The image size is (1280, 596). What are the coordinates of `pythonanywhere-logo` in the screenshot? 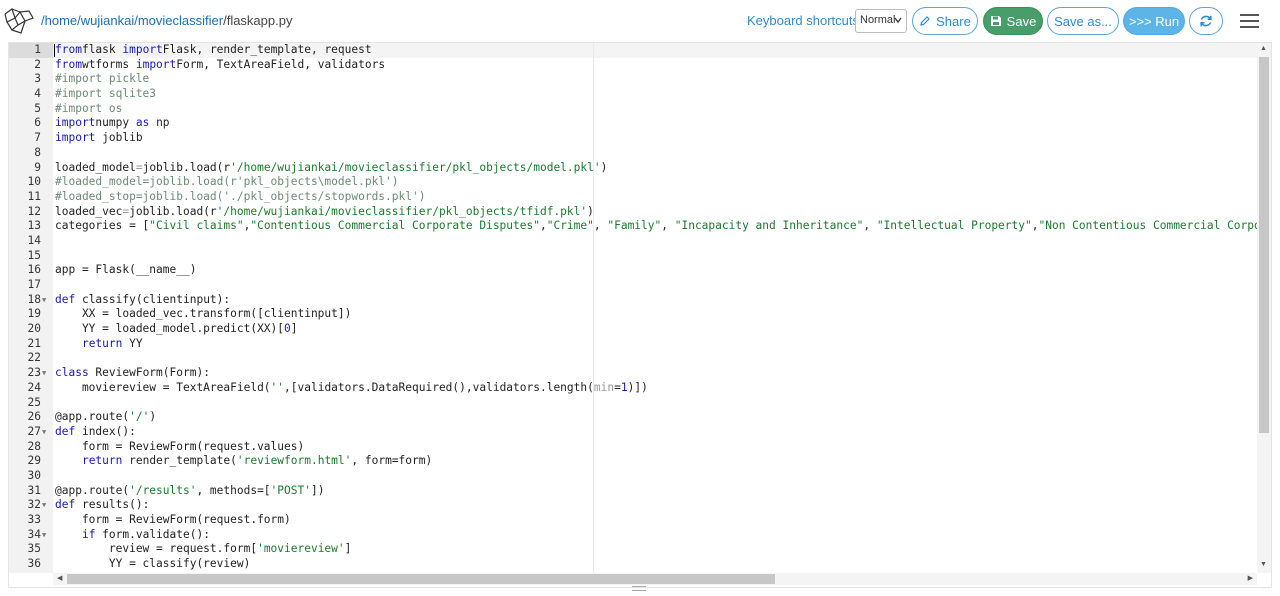 It's located at (20, 21).